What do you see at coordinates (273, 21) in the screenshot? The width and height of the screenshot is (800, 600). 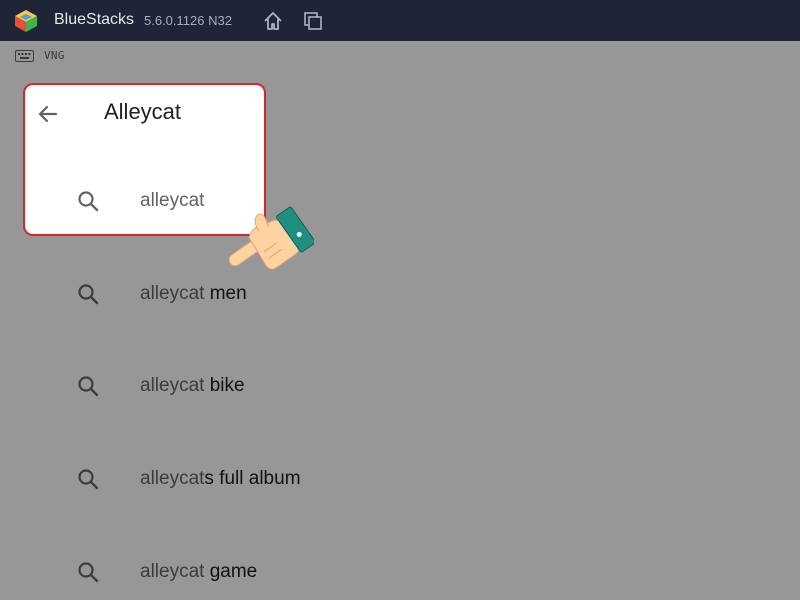 I see `home-icon` at bounding box center [273, 21].